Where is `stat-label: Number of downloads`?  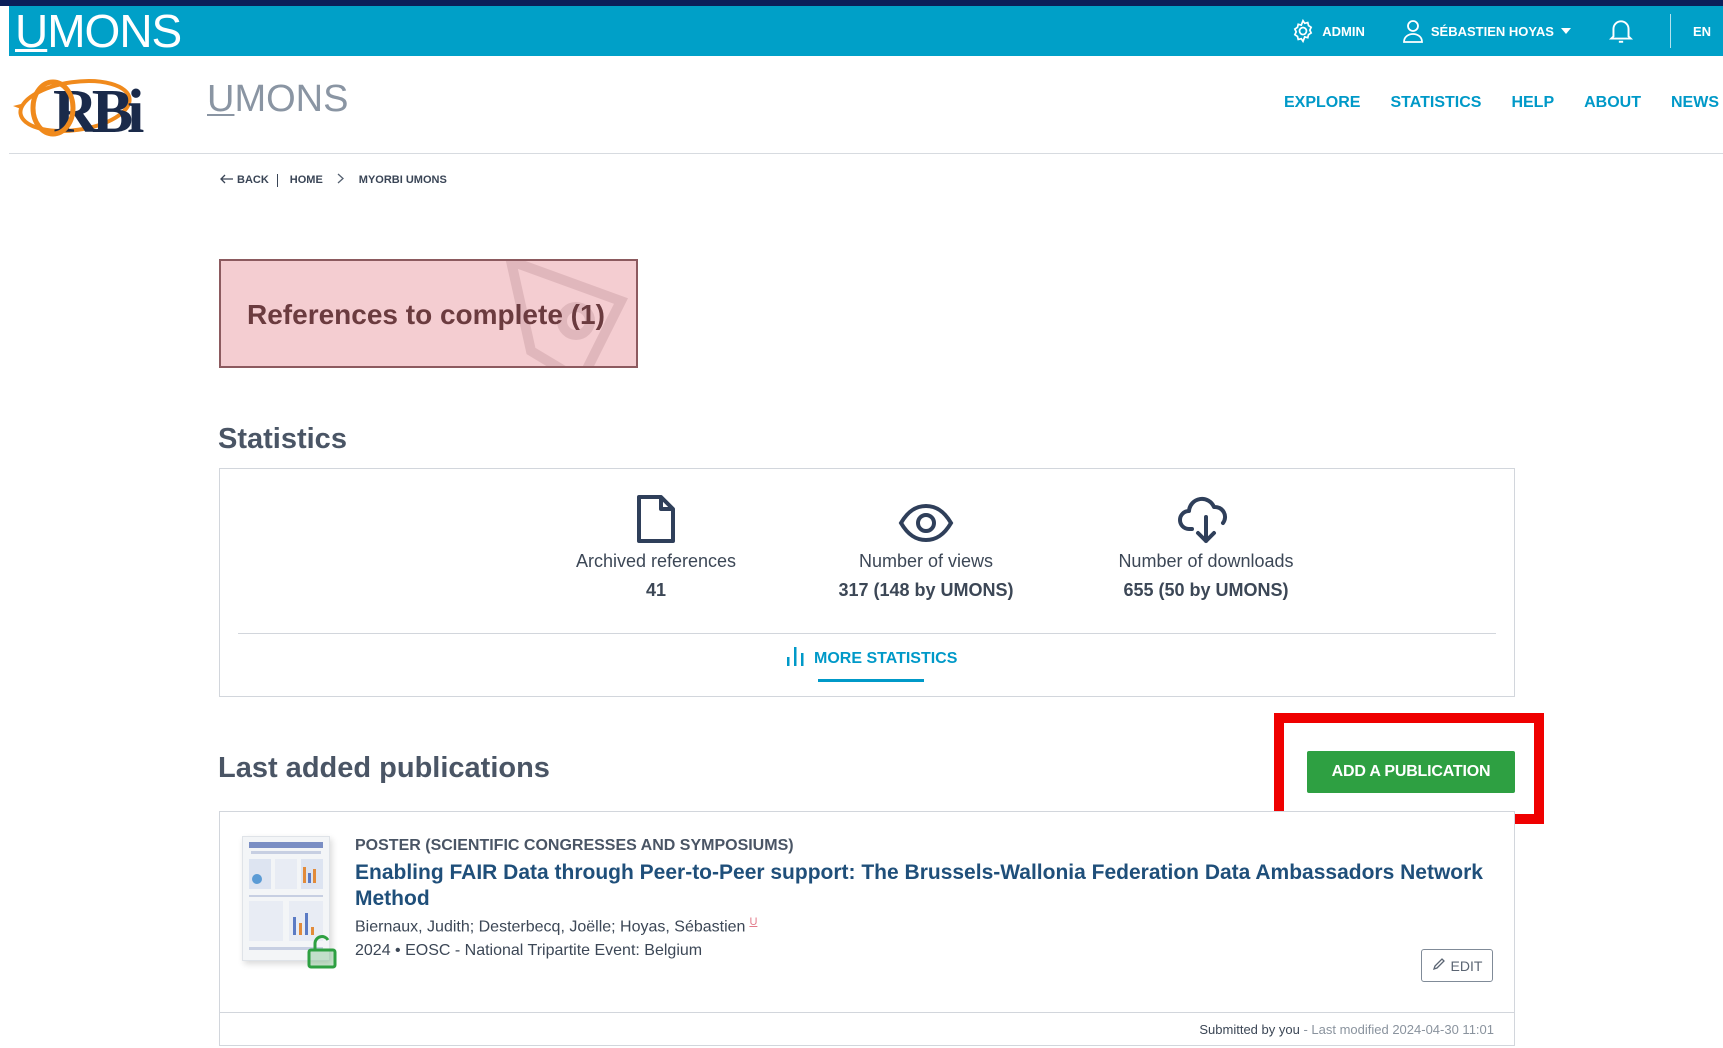
stat-label: Number of downloads is located at coordinates (1206, 561).